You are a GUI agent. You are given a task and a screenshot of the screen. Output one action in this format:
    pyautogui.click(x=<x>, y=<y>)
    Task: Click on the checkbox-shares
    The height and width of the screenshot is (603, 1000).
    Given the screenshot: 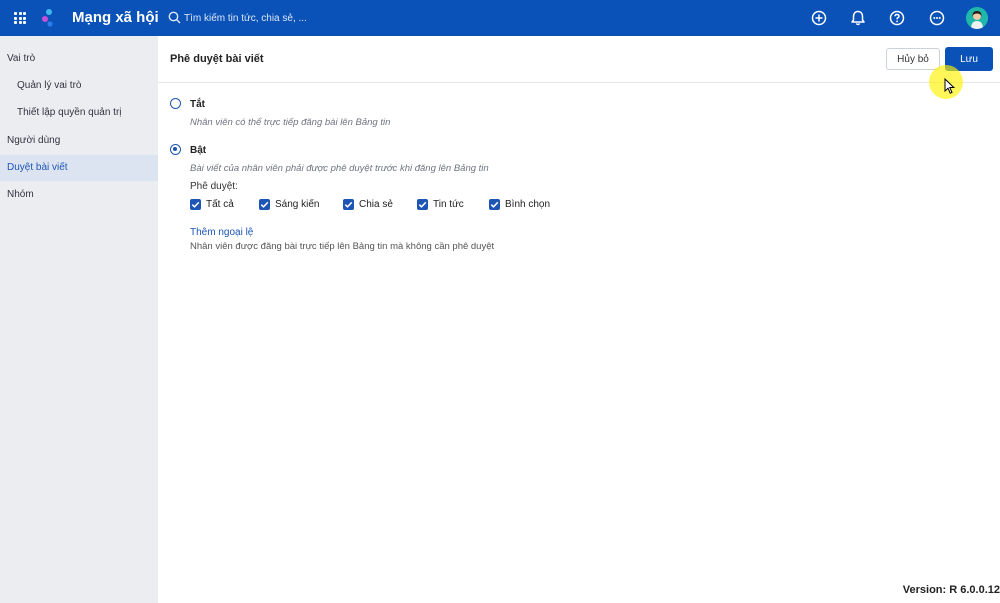 What is the action you would take?
    pyautogui.click(x=348, y=204)
    